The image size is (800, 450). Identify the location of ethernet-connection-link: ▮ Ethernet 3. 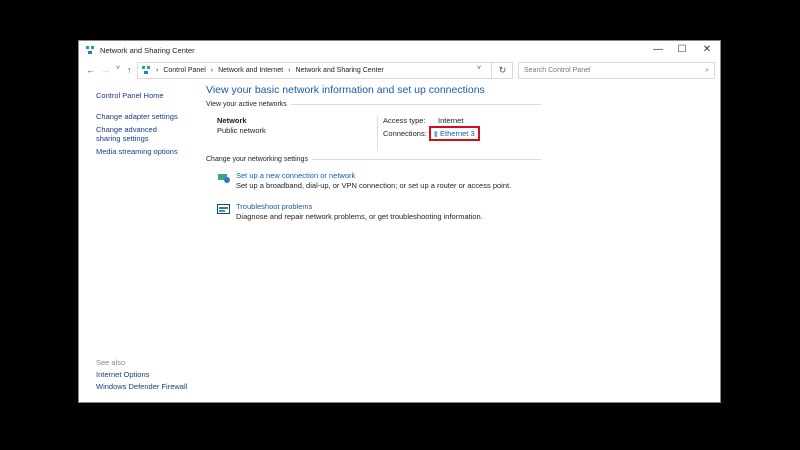
(454, 133).